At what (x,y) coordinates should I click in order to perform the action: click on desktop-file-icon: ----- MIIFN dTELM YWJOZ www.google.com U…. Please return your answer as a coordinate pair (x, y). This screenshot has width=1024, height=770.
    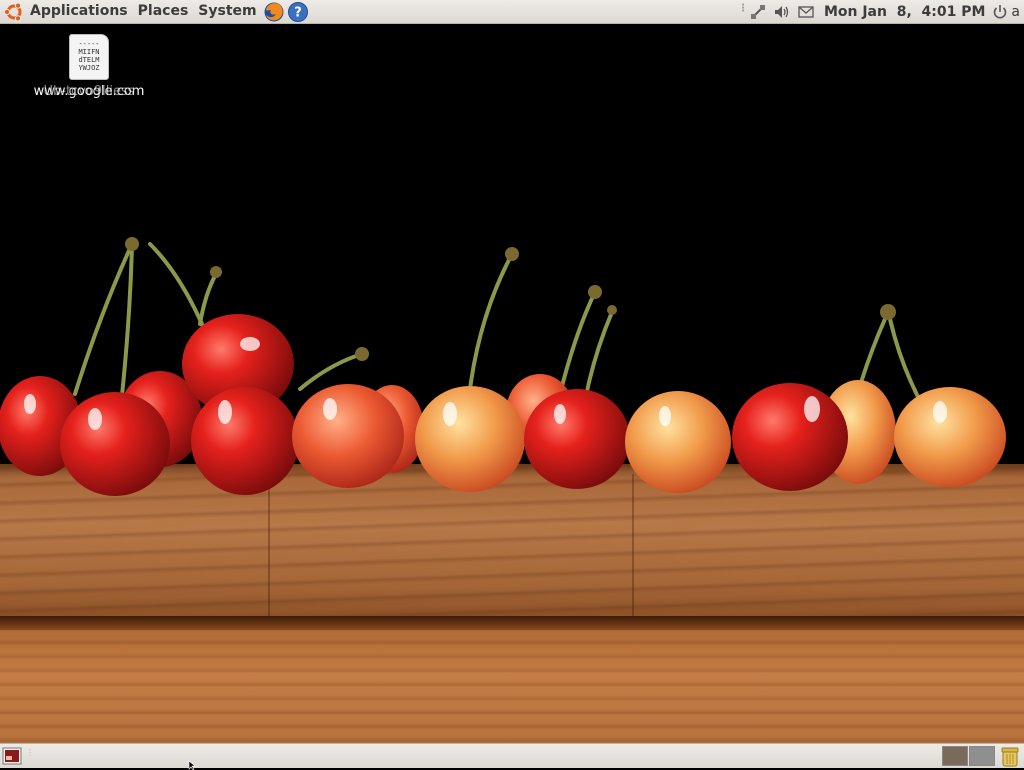
    Looking at the image, I should click on (89, 66).